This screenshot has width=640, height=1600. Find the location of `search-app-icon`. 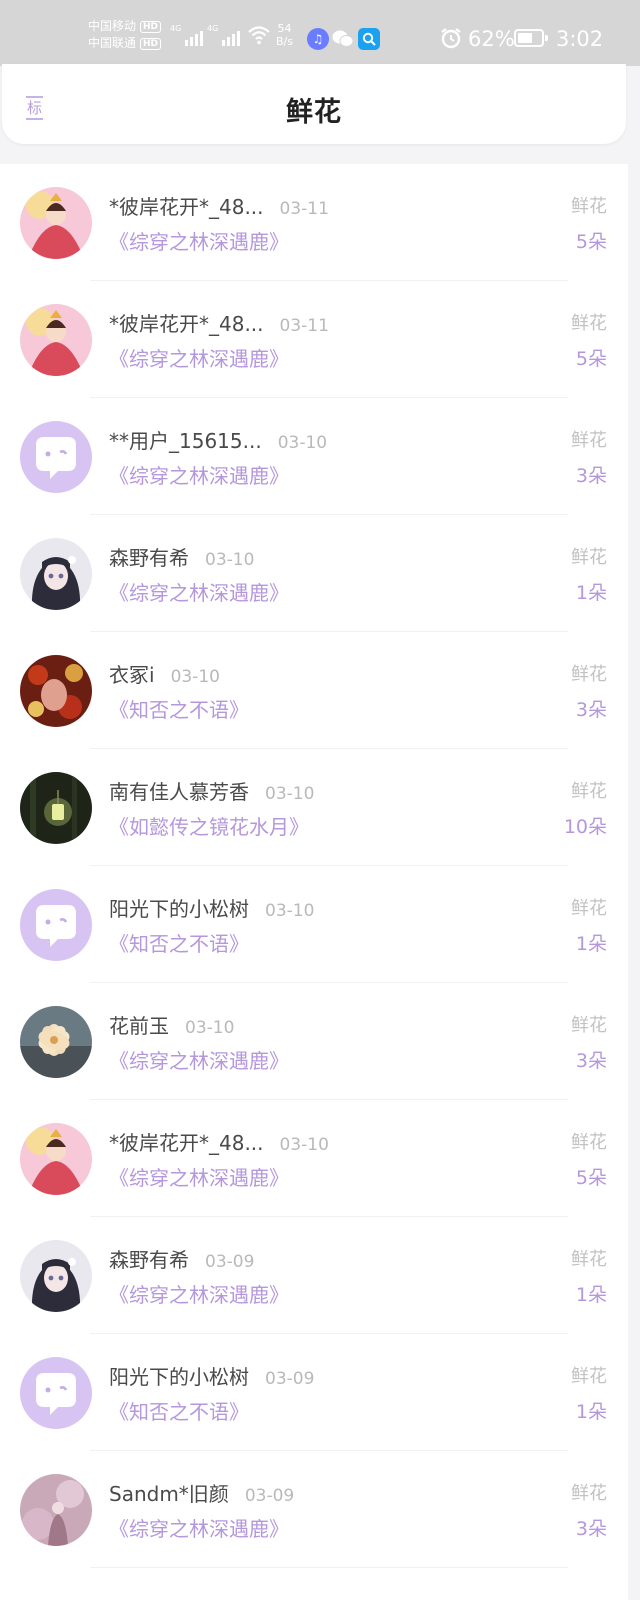

search-app-icon is located at coordinates (369, 39).